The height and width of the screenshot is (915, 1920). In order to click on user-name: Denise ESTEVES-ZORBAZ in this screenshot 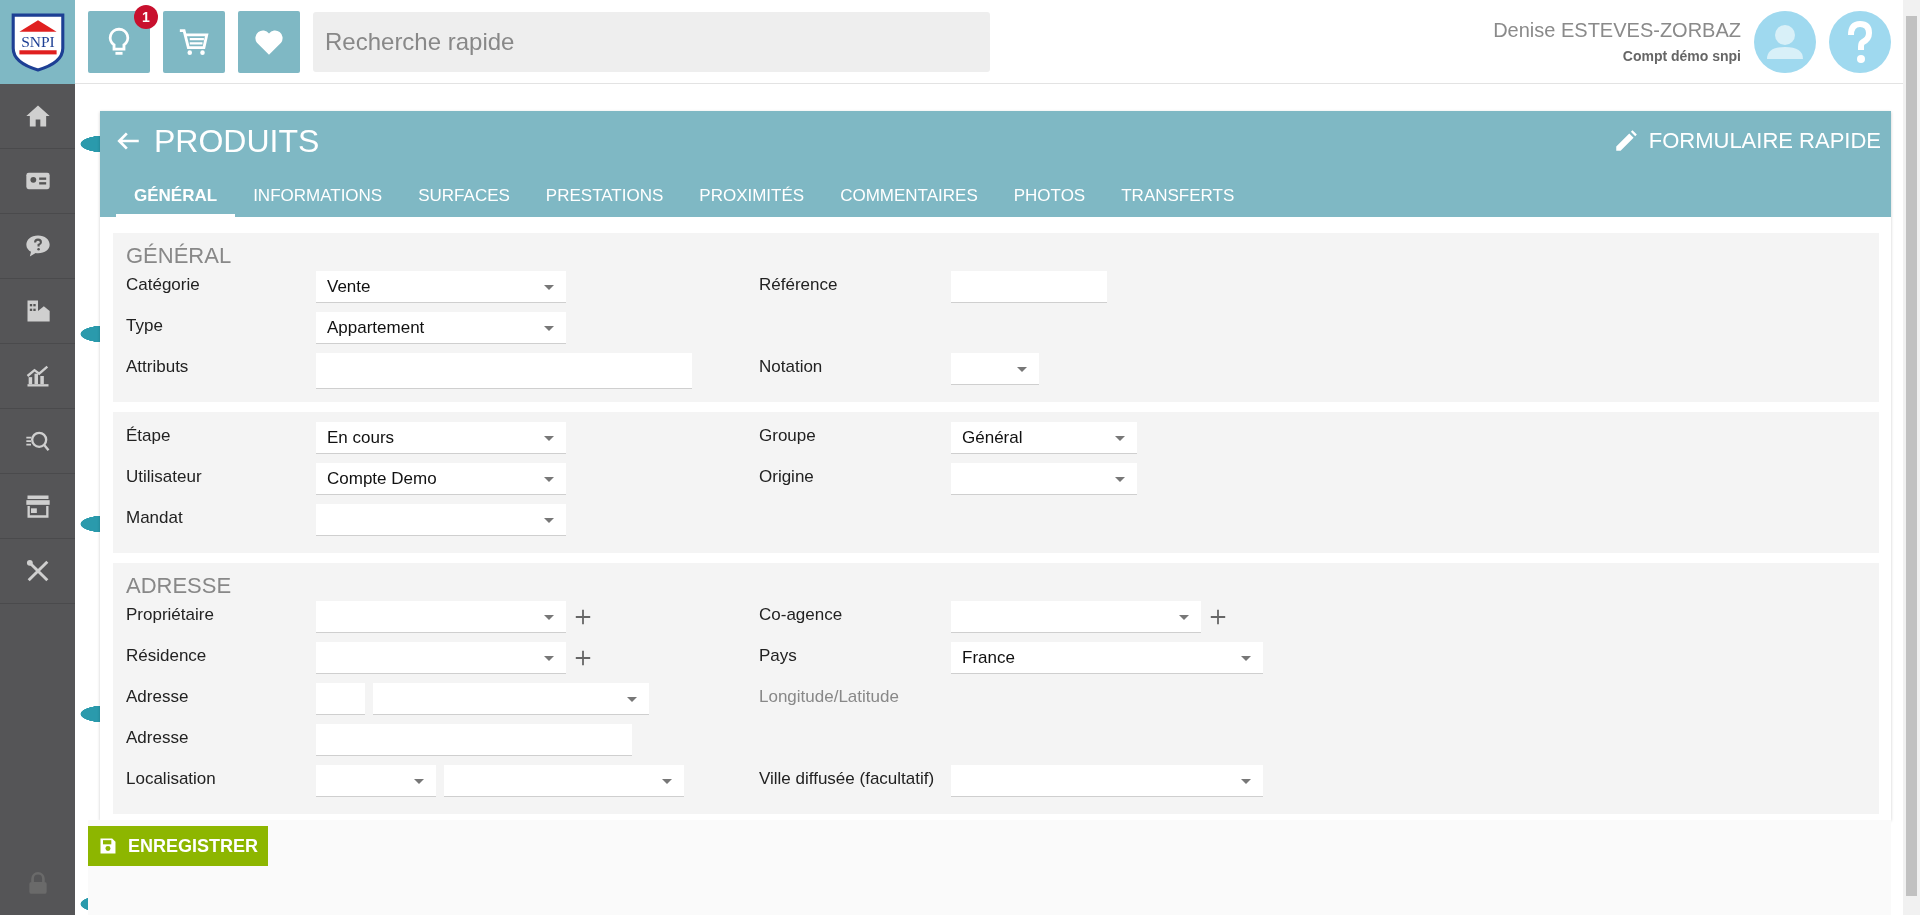, I will do `click(1617, 30)`.